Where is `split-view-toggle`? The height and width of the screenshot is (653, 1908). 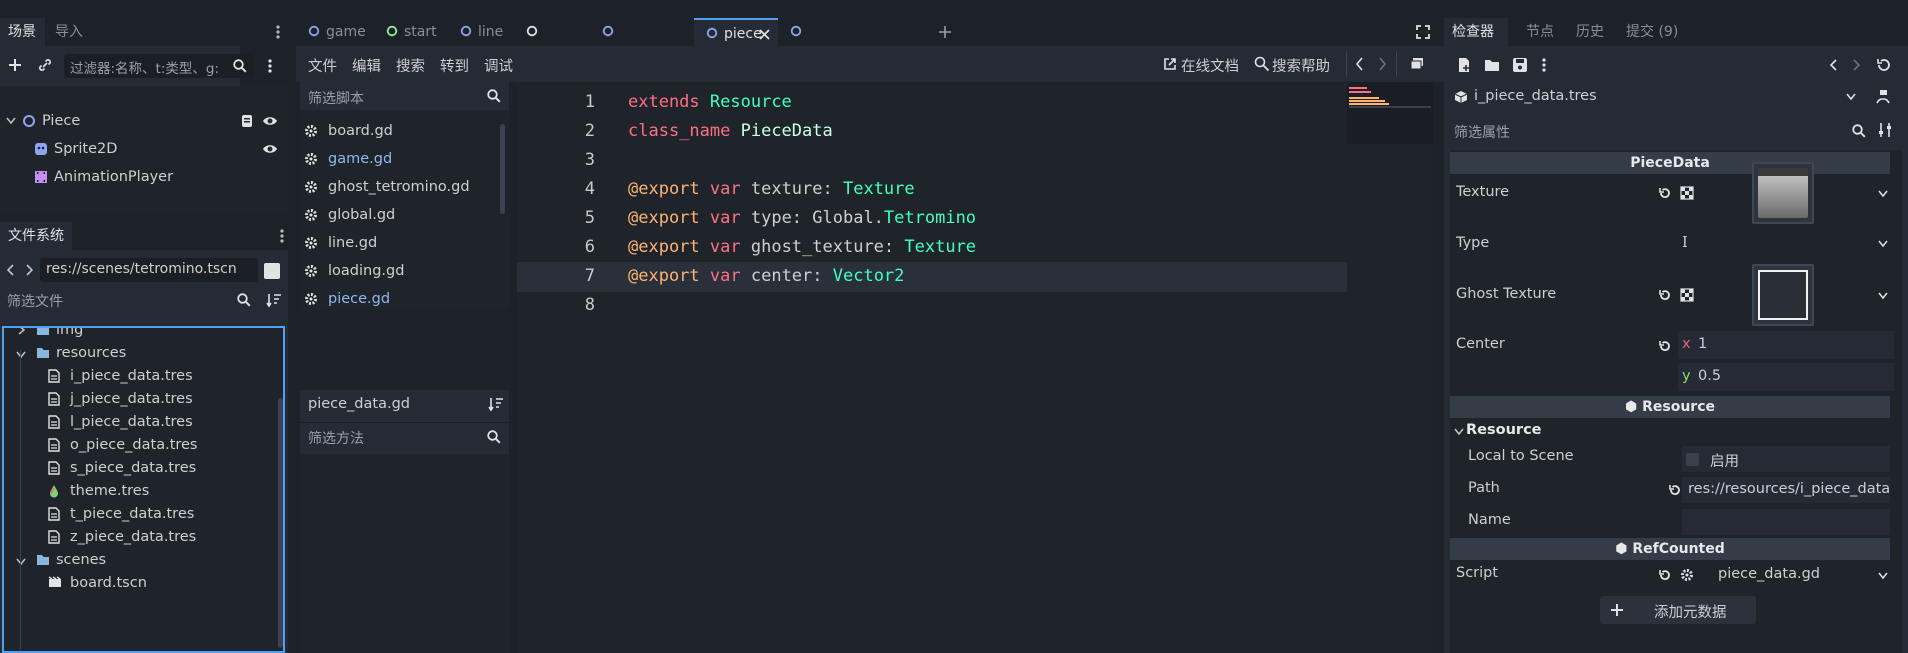 split-view-toggle is located at coordinates (272, 271).